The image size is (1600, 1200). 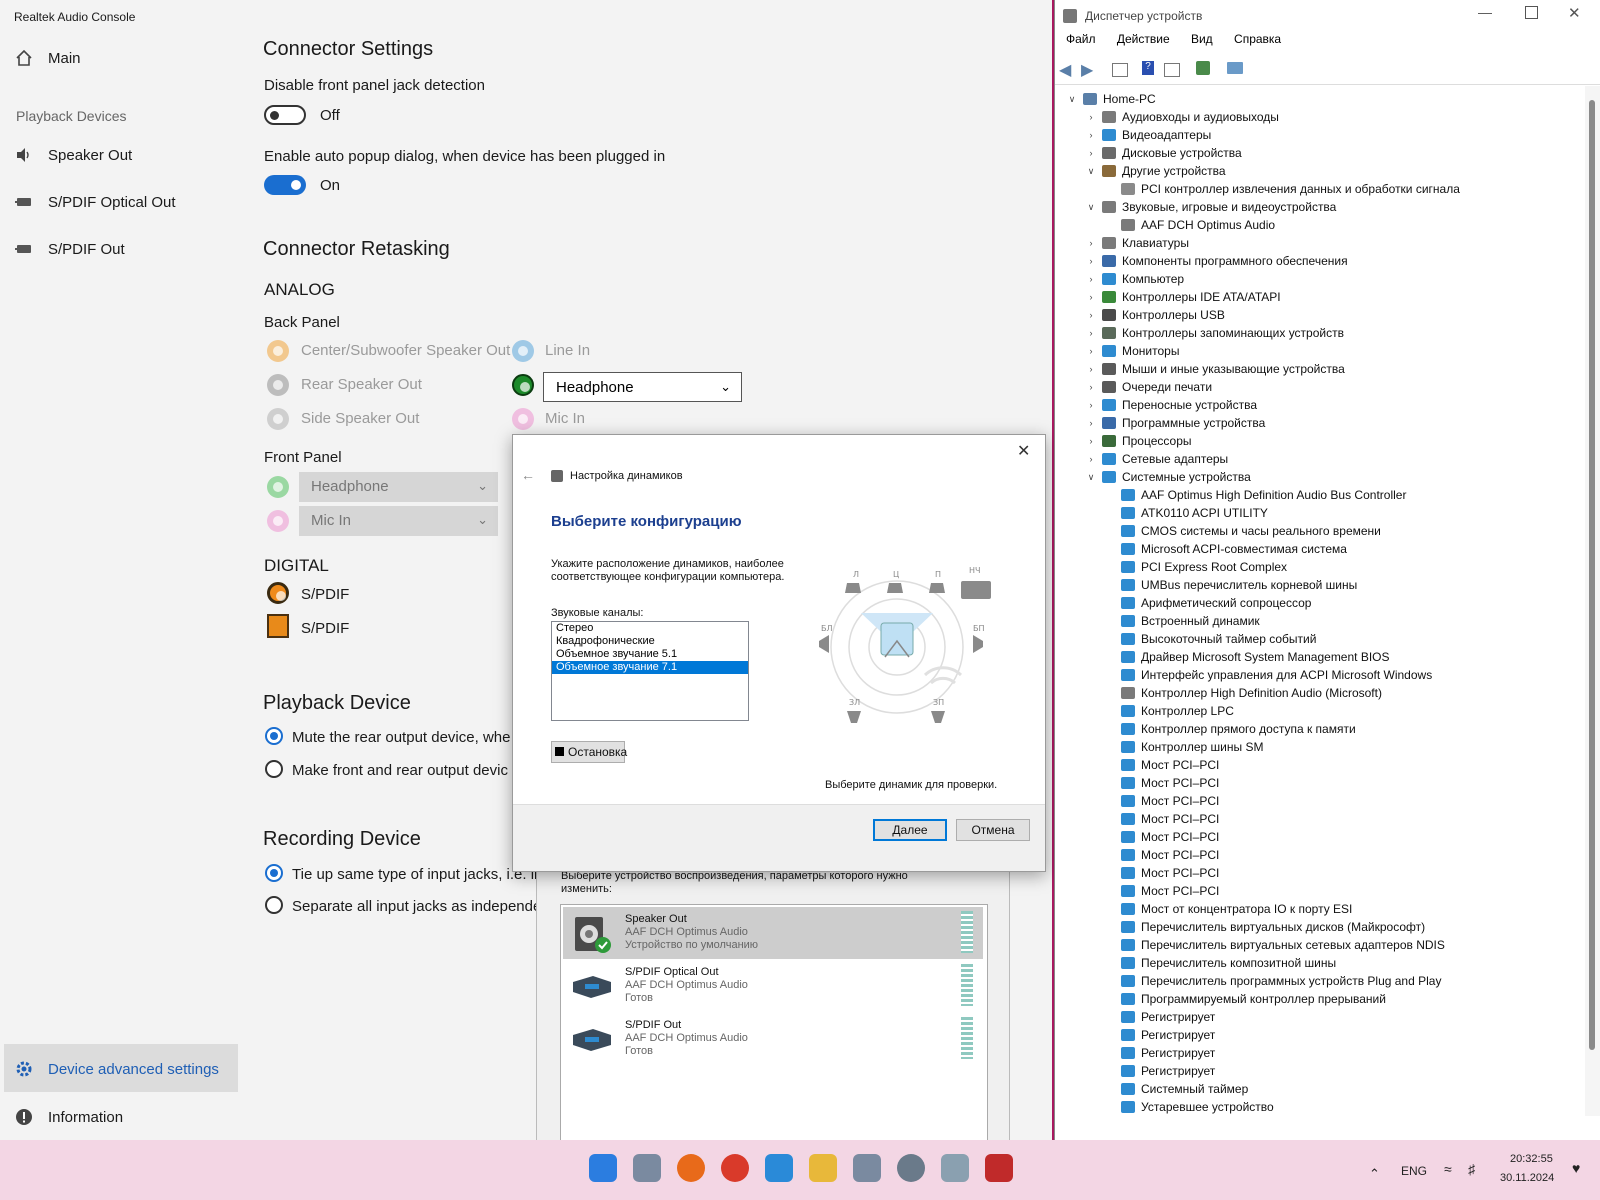 I want to click on center-sub-jack, so click(x=278, y=351).